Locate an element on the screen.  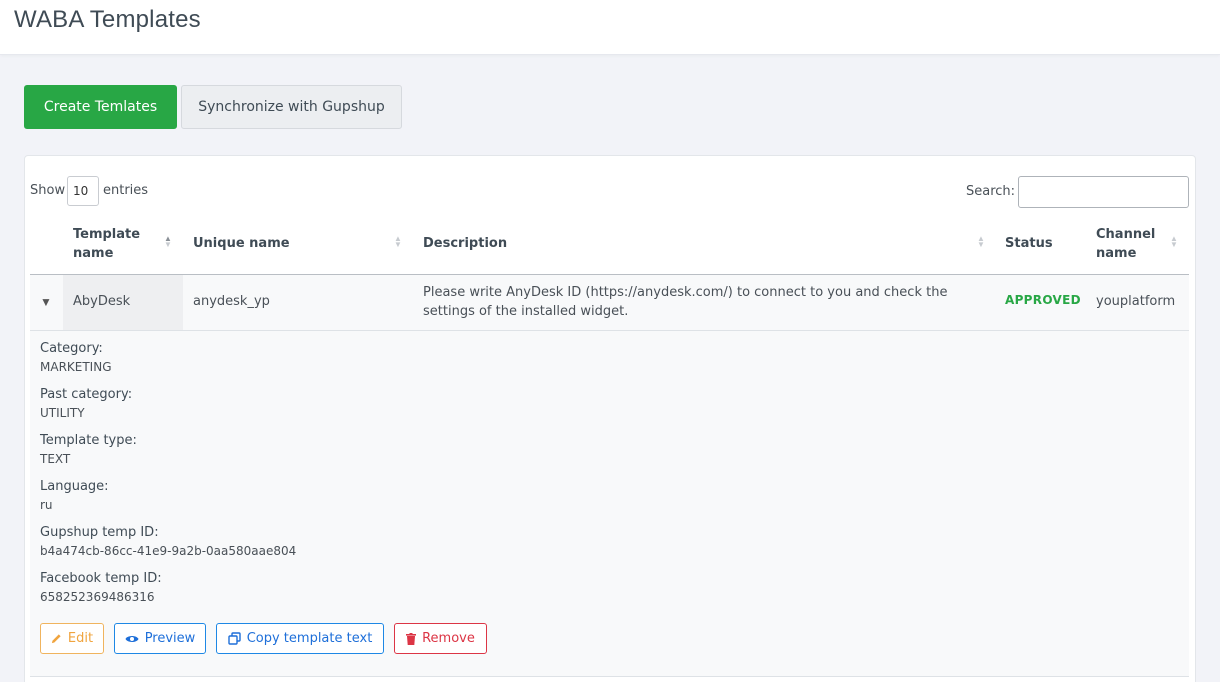
search-label: Search: is located at coordinates (991, 191).